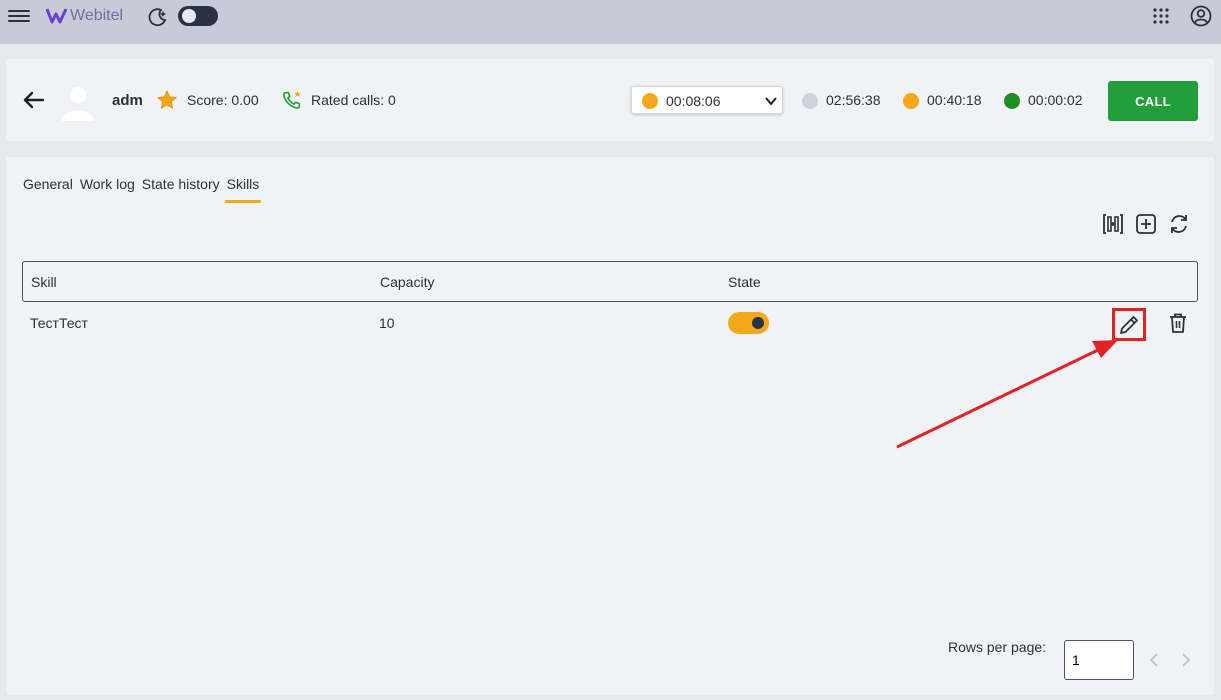  Describe the element at coordinates (1161, 16) in the screenshot. I see `apps-grid-icon` at that location.